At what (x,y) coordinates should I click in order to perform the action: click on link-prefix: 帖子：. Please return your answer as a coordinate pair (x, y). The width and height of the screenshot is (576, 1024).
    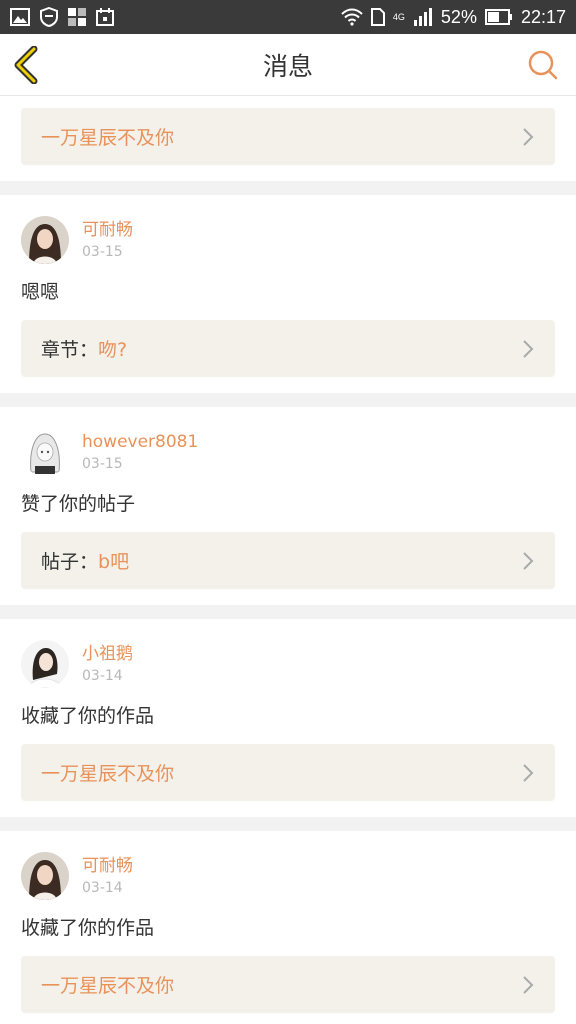
    Looking at the image, I should click on (70, 562).